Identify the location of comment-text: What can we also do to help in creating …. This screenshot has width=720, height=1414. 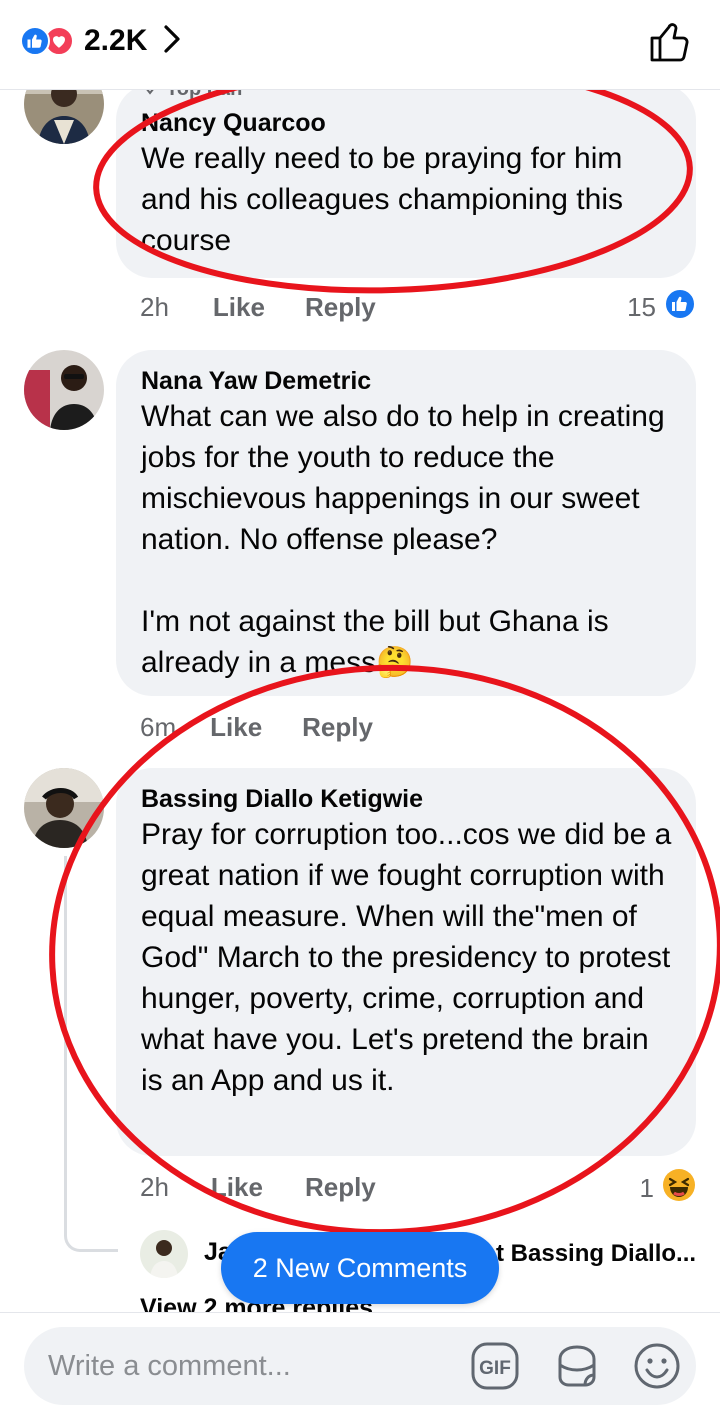
(403, 539).